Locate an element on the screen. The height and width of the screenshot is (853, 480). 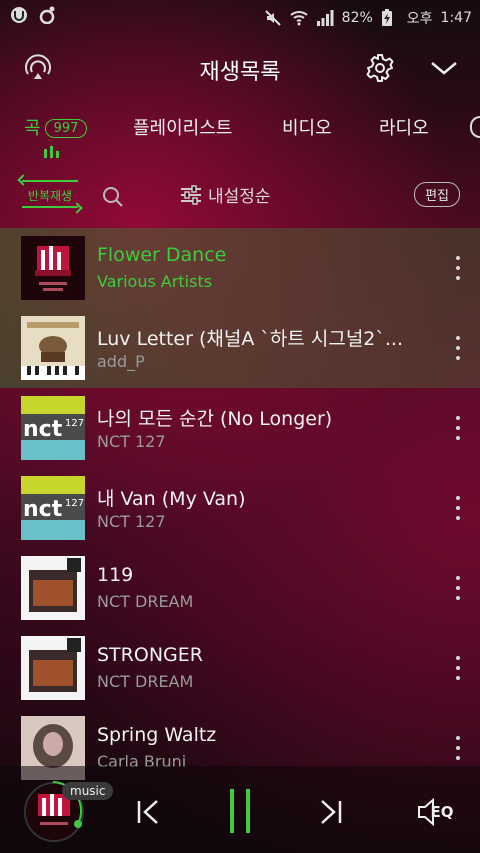
signal-icon is located at coordinates (325, 18).